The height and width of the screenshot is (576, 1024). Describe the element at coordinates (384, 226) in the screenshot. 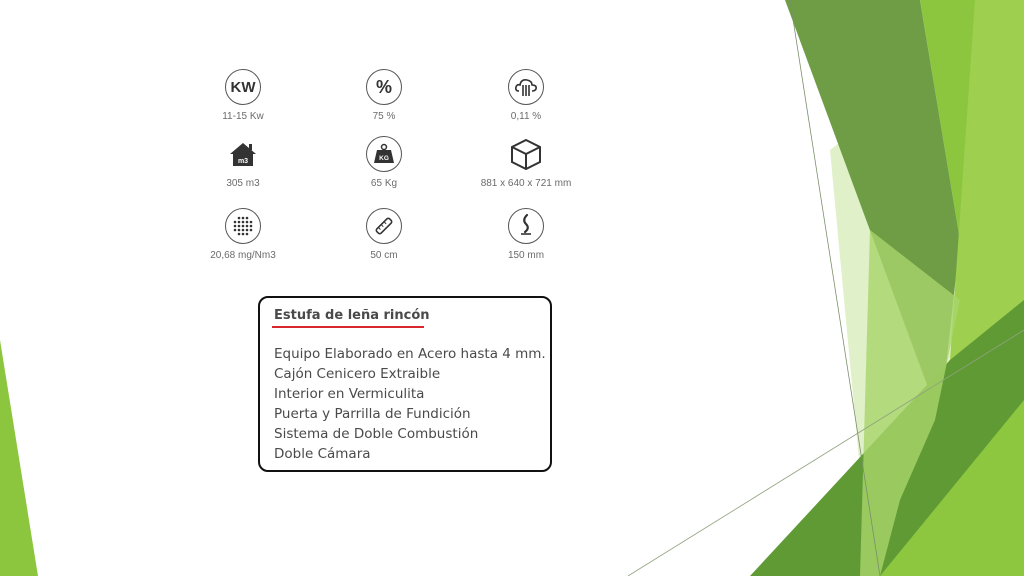

I see `log-length-icon` at that location.